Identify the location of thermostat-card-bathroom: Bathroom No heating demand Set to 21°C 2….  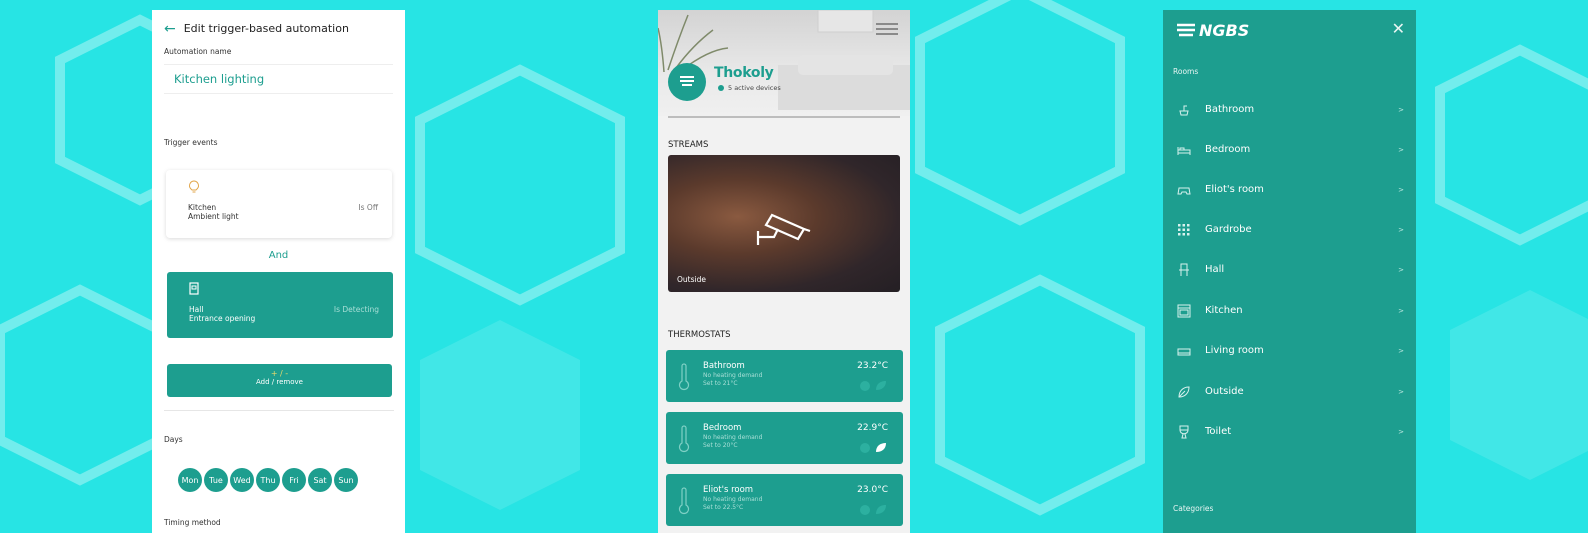
(784, 376).